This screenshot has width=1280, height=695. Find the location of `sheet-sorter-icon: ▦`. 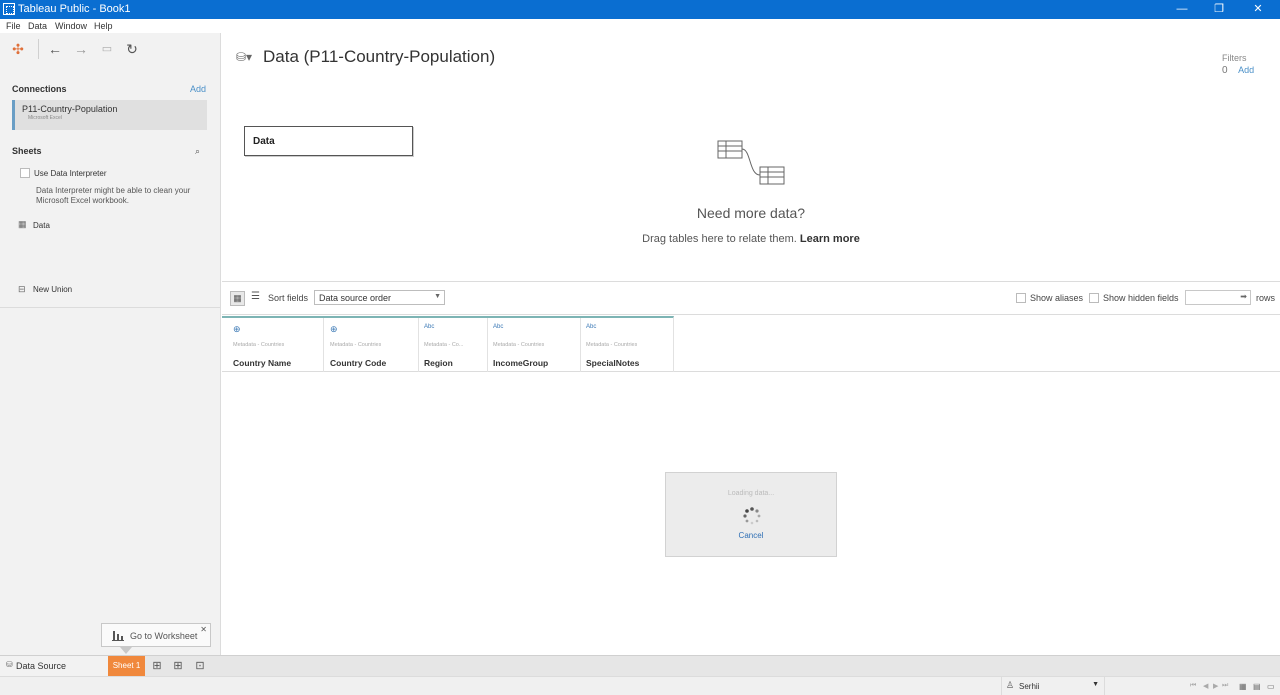

sheet-sorter-icon: ▦ is located at coordinates (1243, 686).